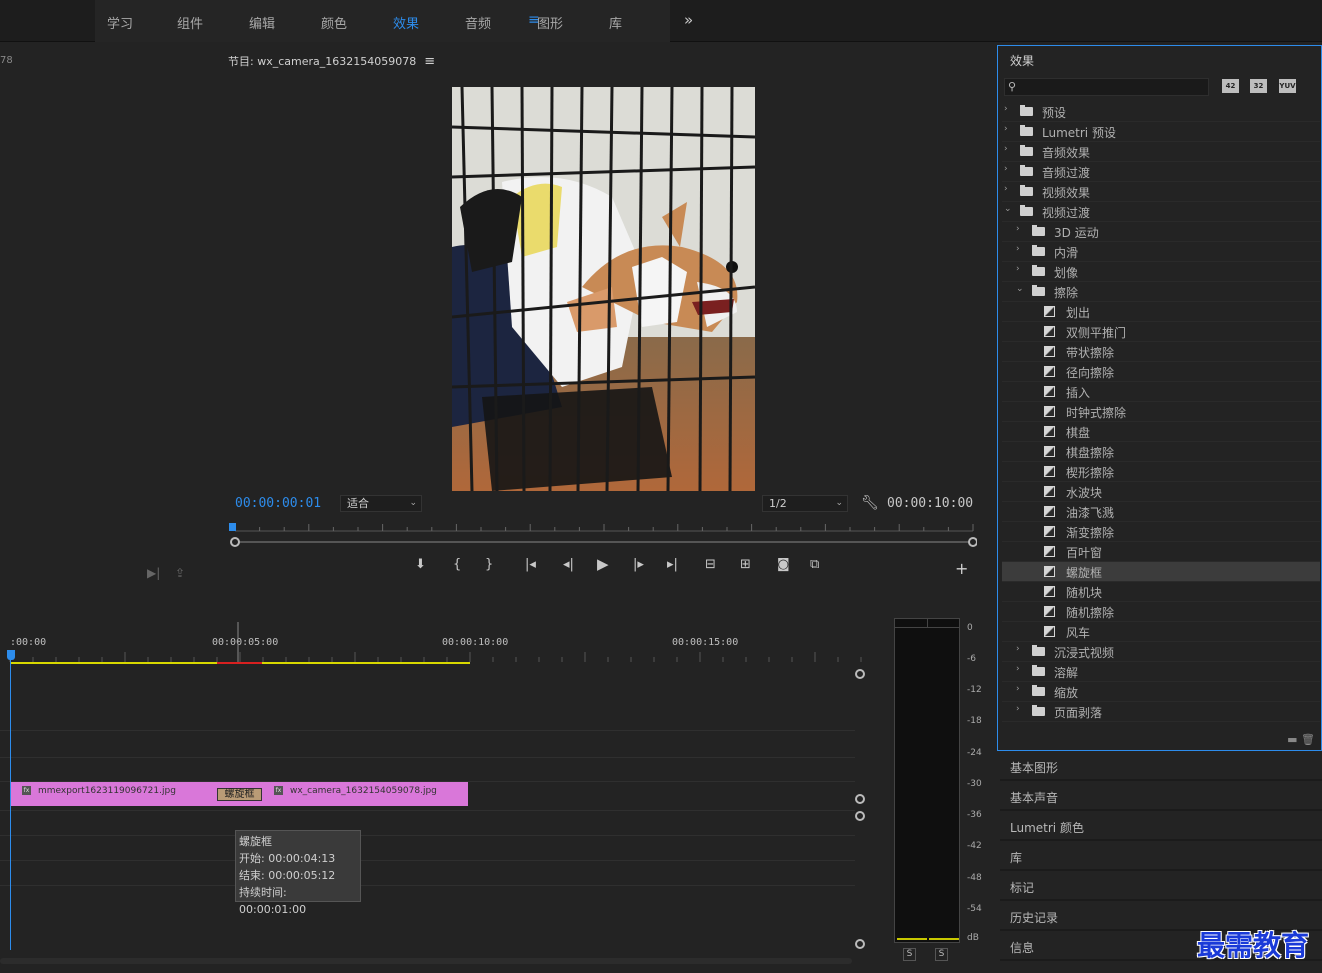 This screenshot has width=1322, height=973. Describe the element at coordinates (429, 61) in the screenshot. I see `panel-menu-icon: ≡` at that location.